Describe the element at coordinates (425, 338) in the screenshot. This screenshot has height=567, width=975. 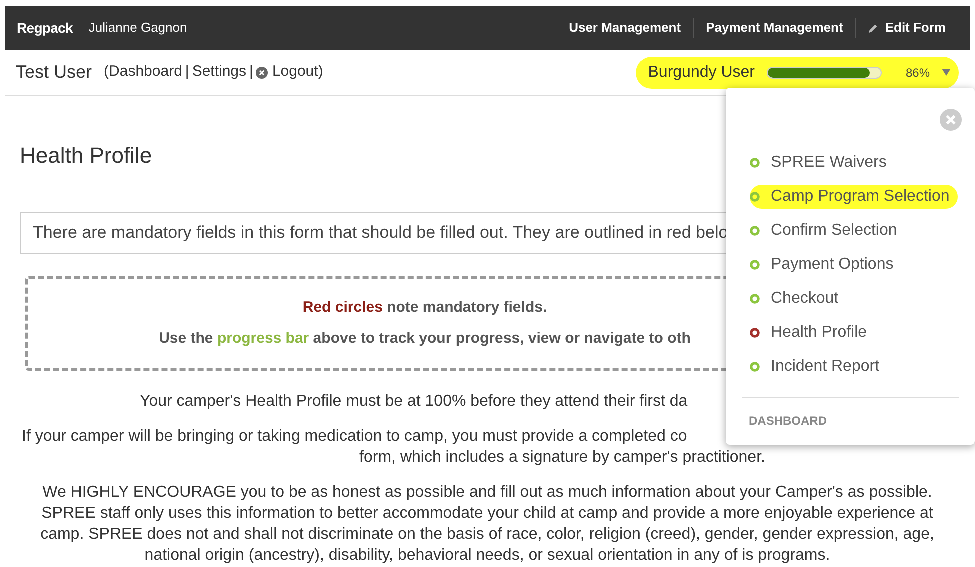
I see `legend-text: Use the progress bar above to track your progress, view or navigate to oth` at that location.